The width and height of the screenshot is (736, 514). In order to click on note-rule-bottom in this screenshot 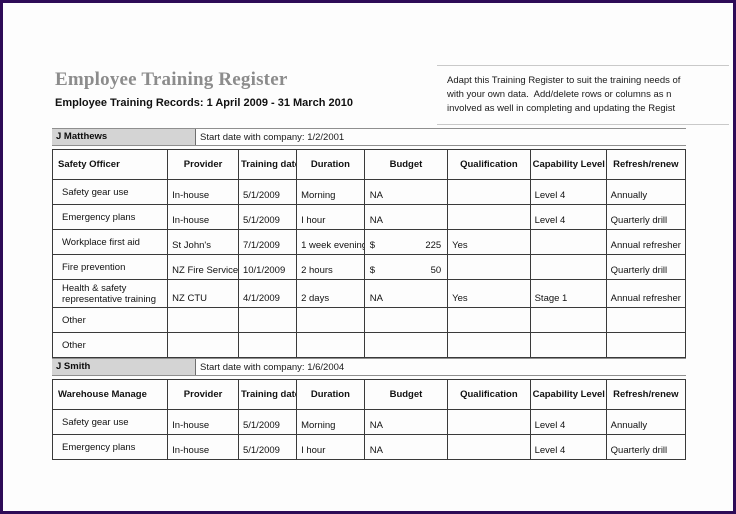, I will do `click(583, 124)`.